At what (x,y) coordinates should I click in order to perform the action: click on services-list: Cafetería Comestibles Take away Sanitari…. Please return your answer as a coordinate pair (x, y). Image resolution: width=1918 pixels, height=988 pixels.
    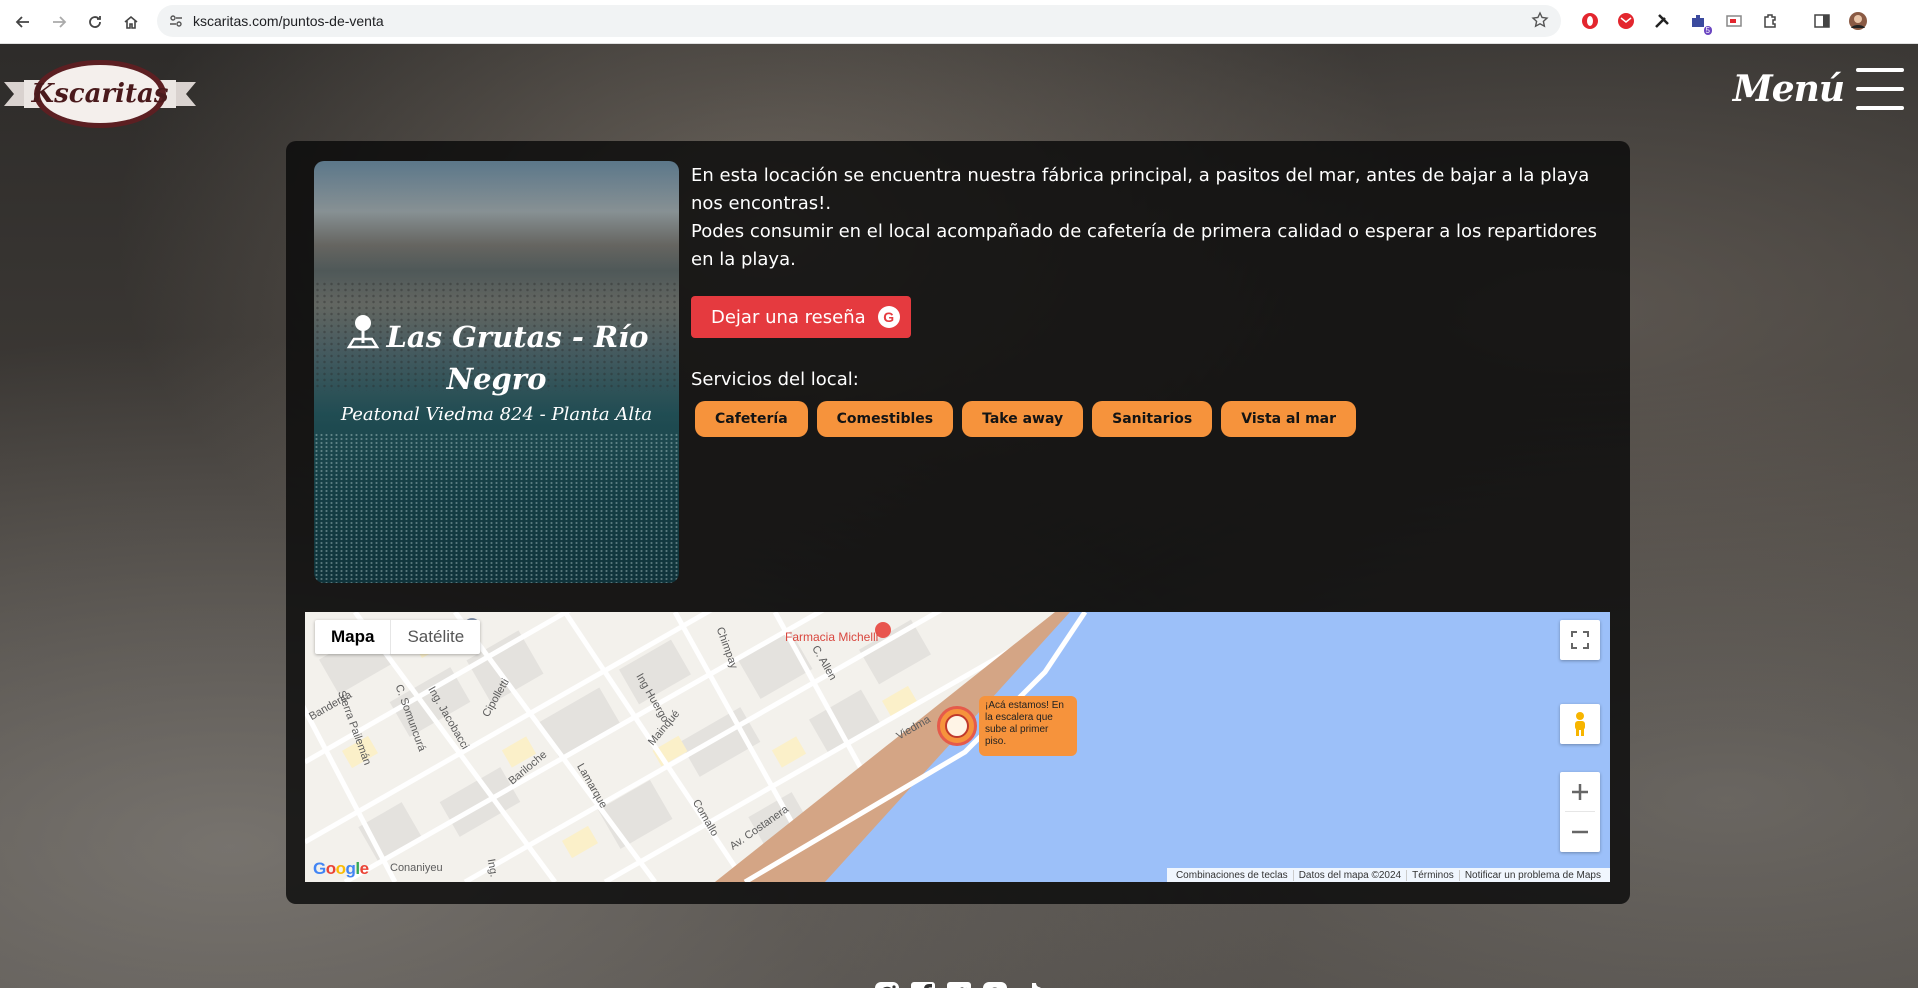
    Looking at the image, I should click on (1030, 419).